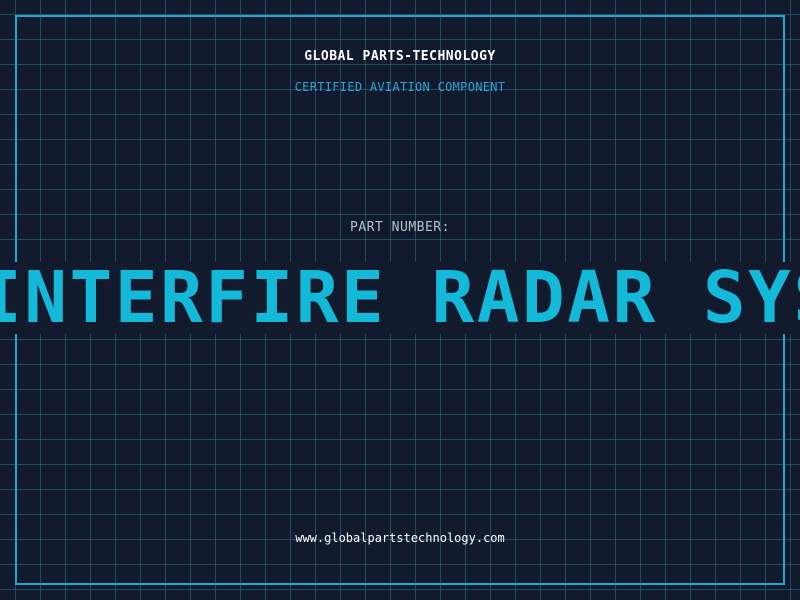 The image size is (800, 600). I want to click on certified-subtitle: CERTIFIED AVIATION COMPONENT, so click(400, 87).